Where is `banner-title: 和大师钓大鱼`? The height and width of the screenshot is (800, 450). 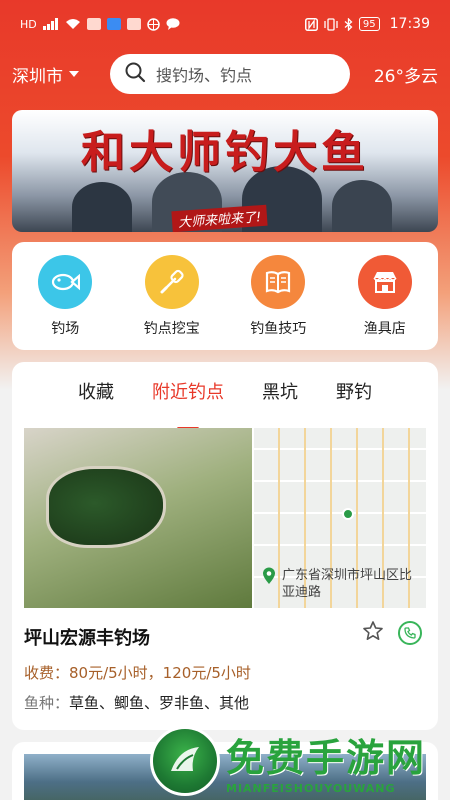 banner-title: 和大师钓大鱼 is located at coordinates (225, 152).